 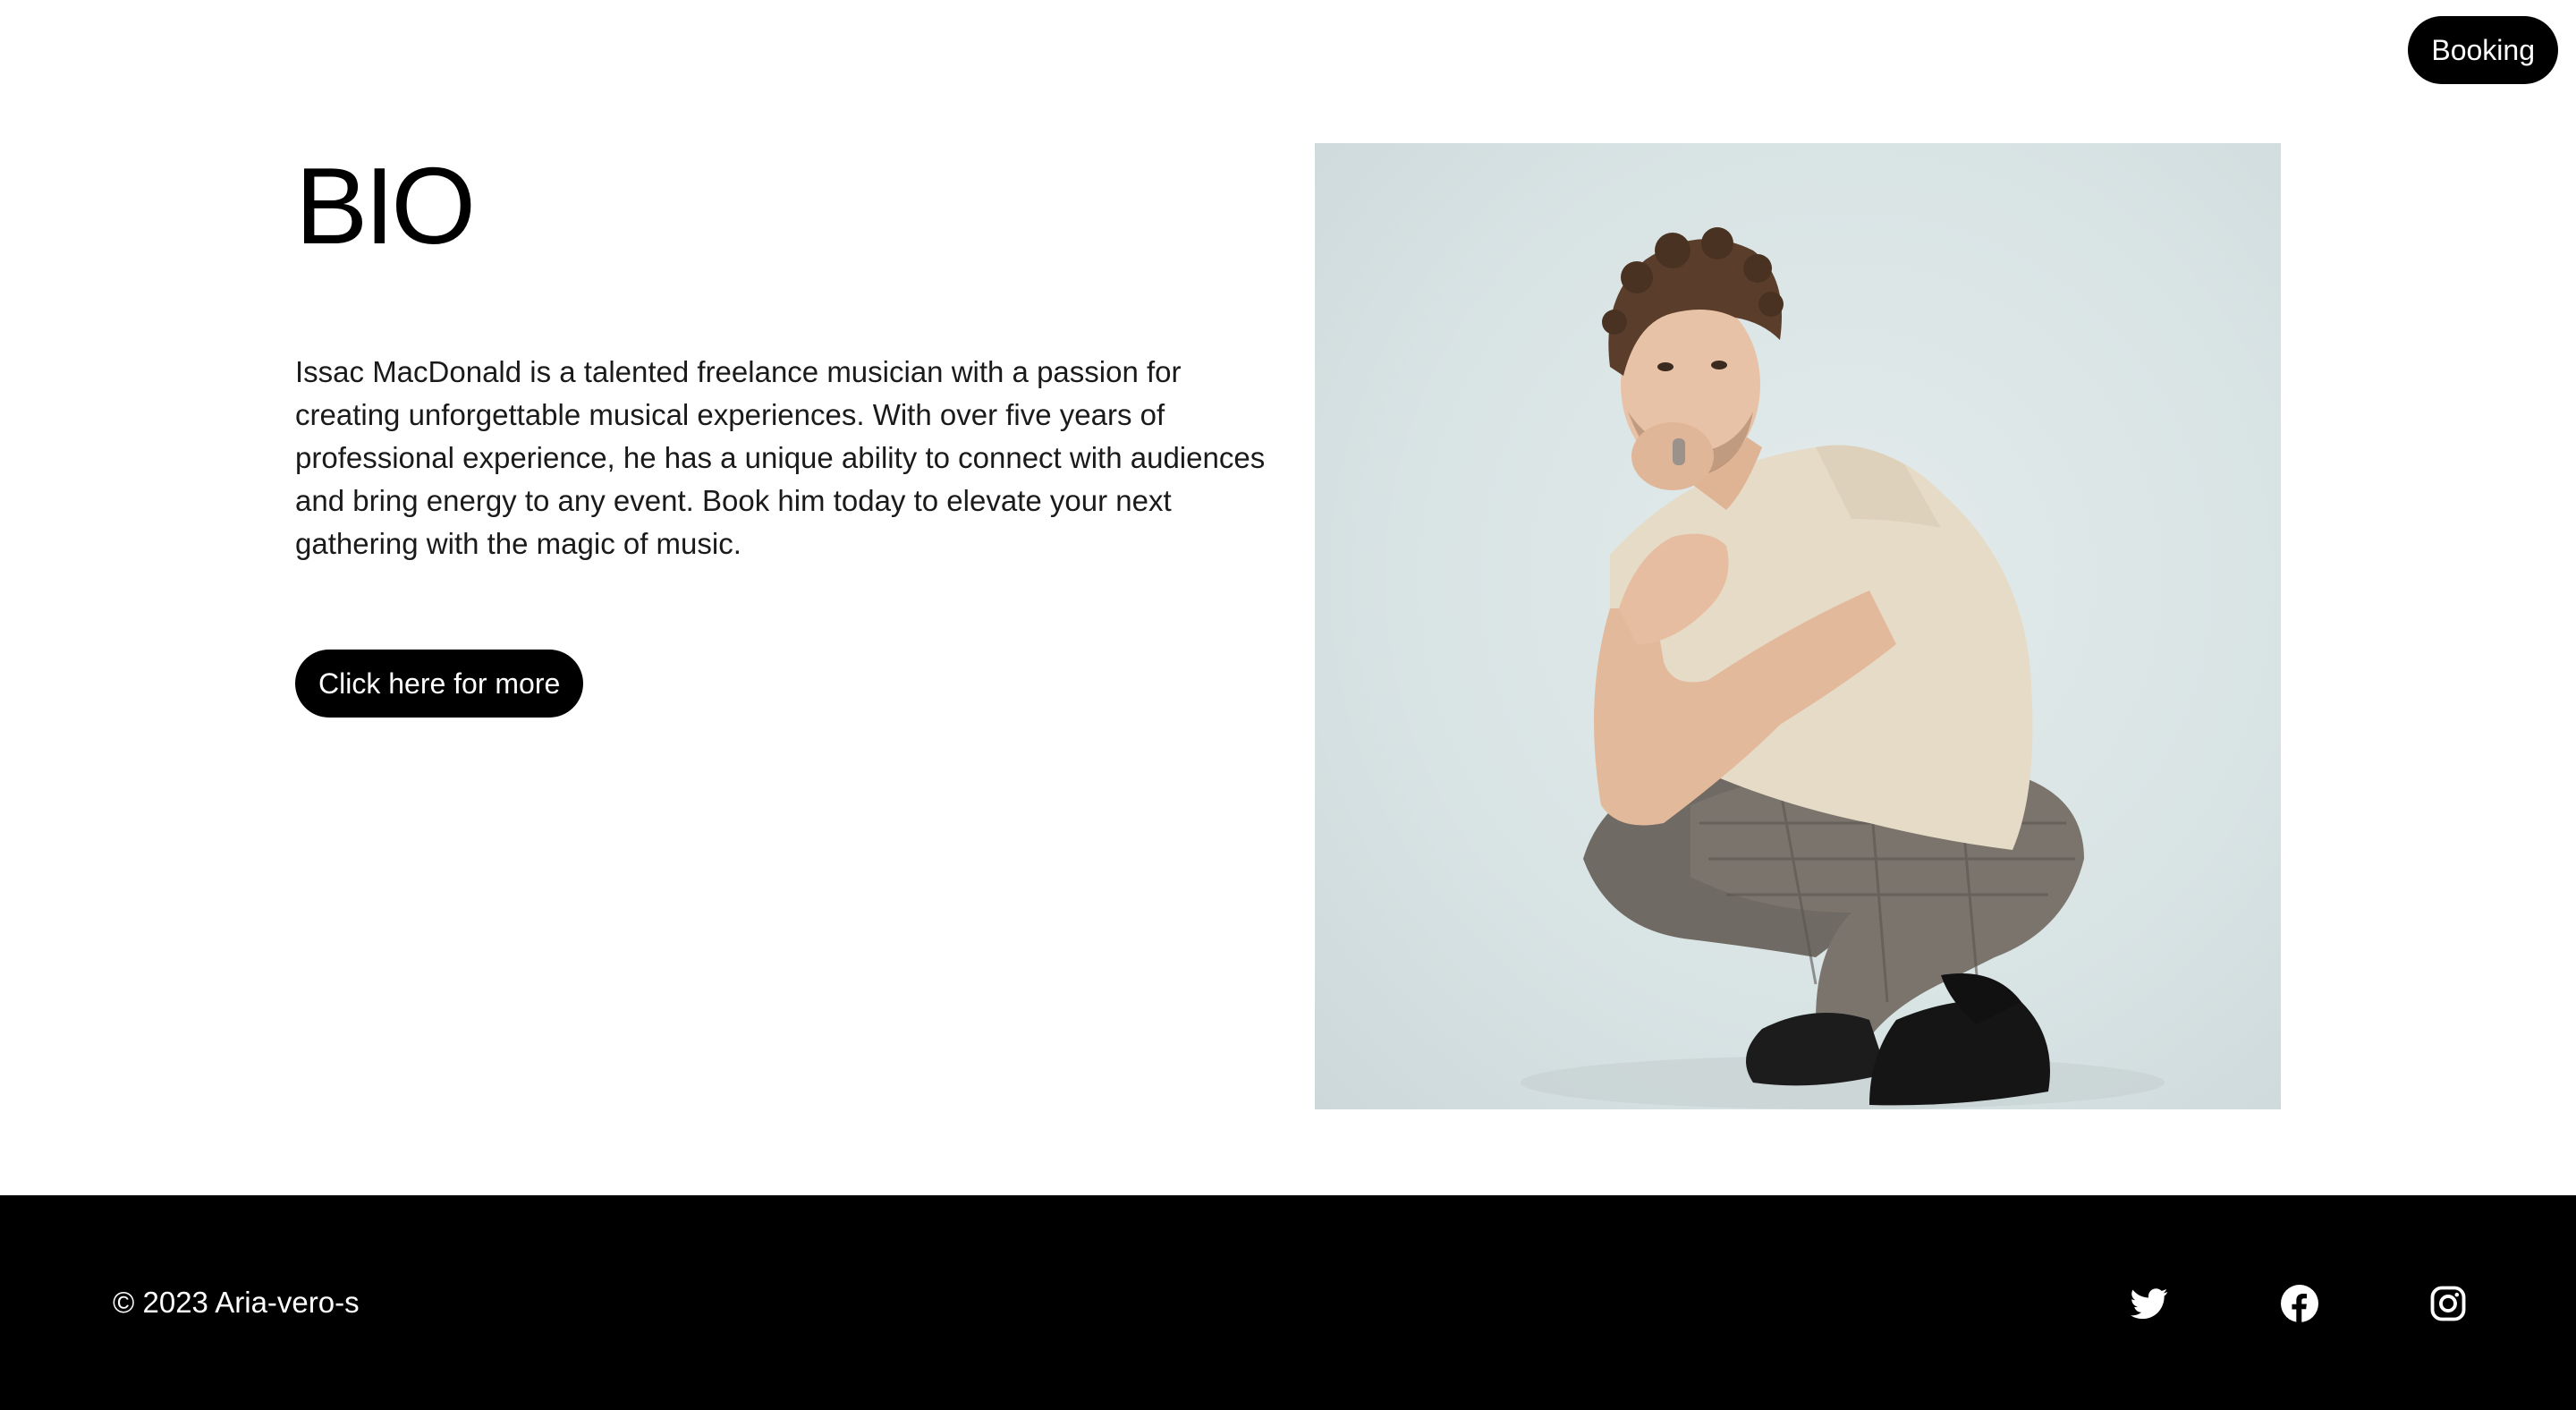 I want to click on instagram-icon-glyph, so click(x=2448, y=1304).